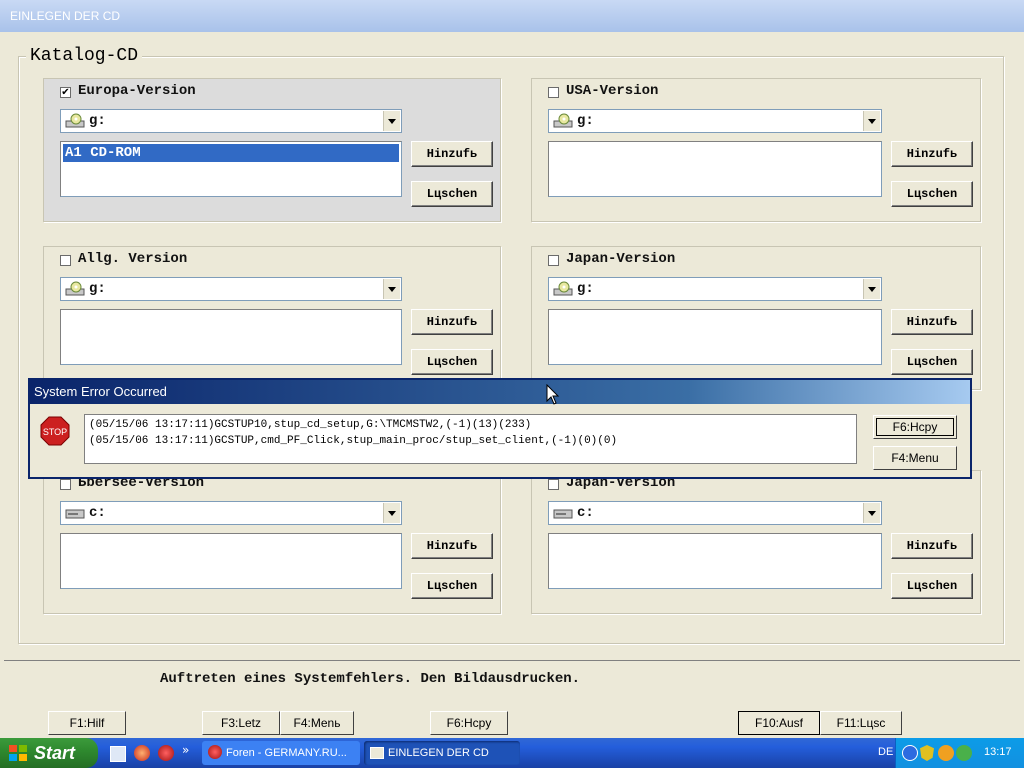  Describe the element at coordinates (452, 154) in the screenshot. I see `add-button-europa: Hinzufь` at that location.